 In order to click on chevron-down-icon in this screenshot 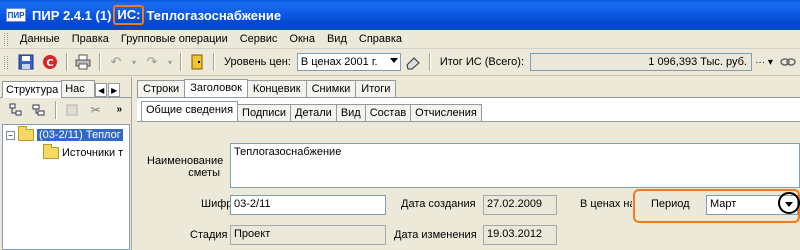, I will do `click(393, 60)`.